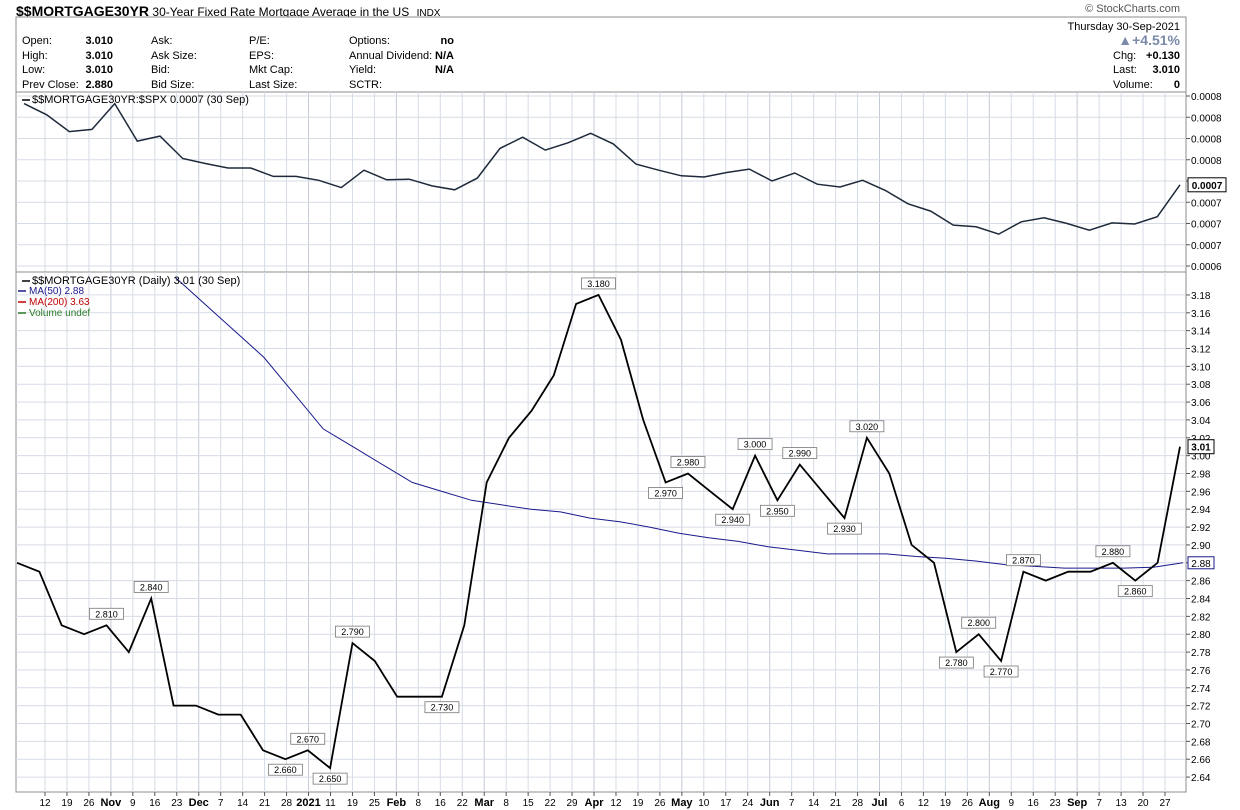 The image size is (1240, 810). I want to click on x-tick-label: Dec, so click(199, 803).